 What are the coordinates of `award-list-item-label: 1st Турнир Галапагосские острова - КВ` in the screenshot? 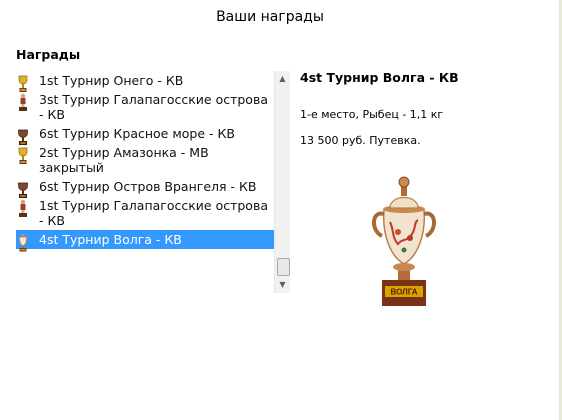 It's located at (153, 213).